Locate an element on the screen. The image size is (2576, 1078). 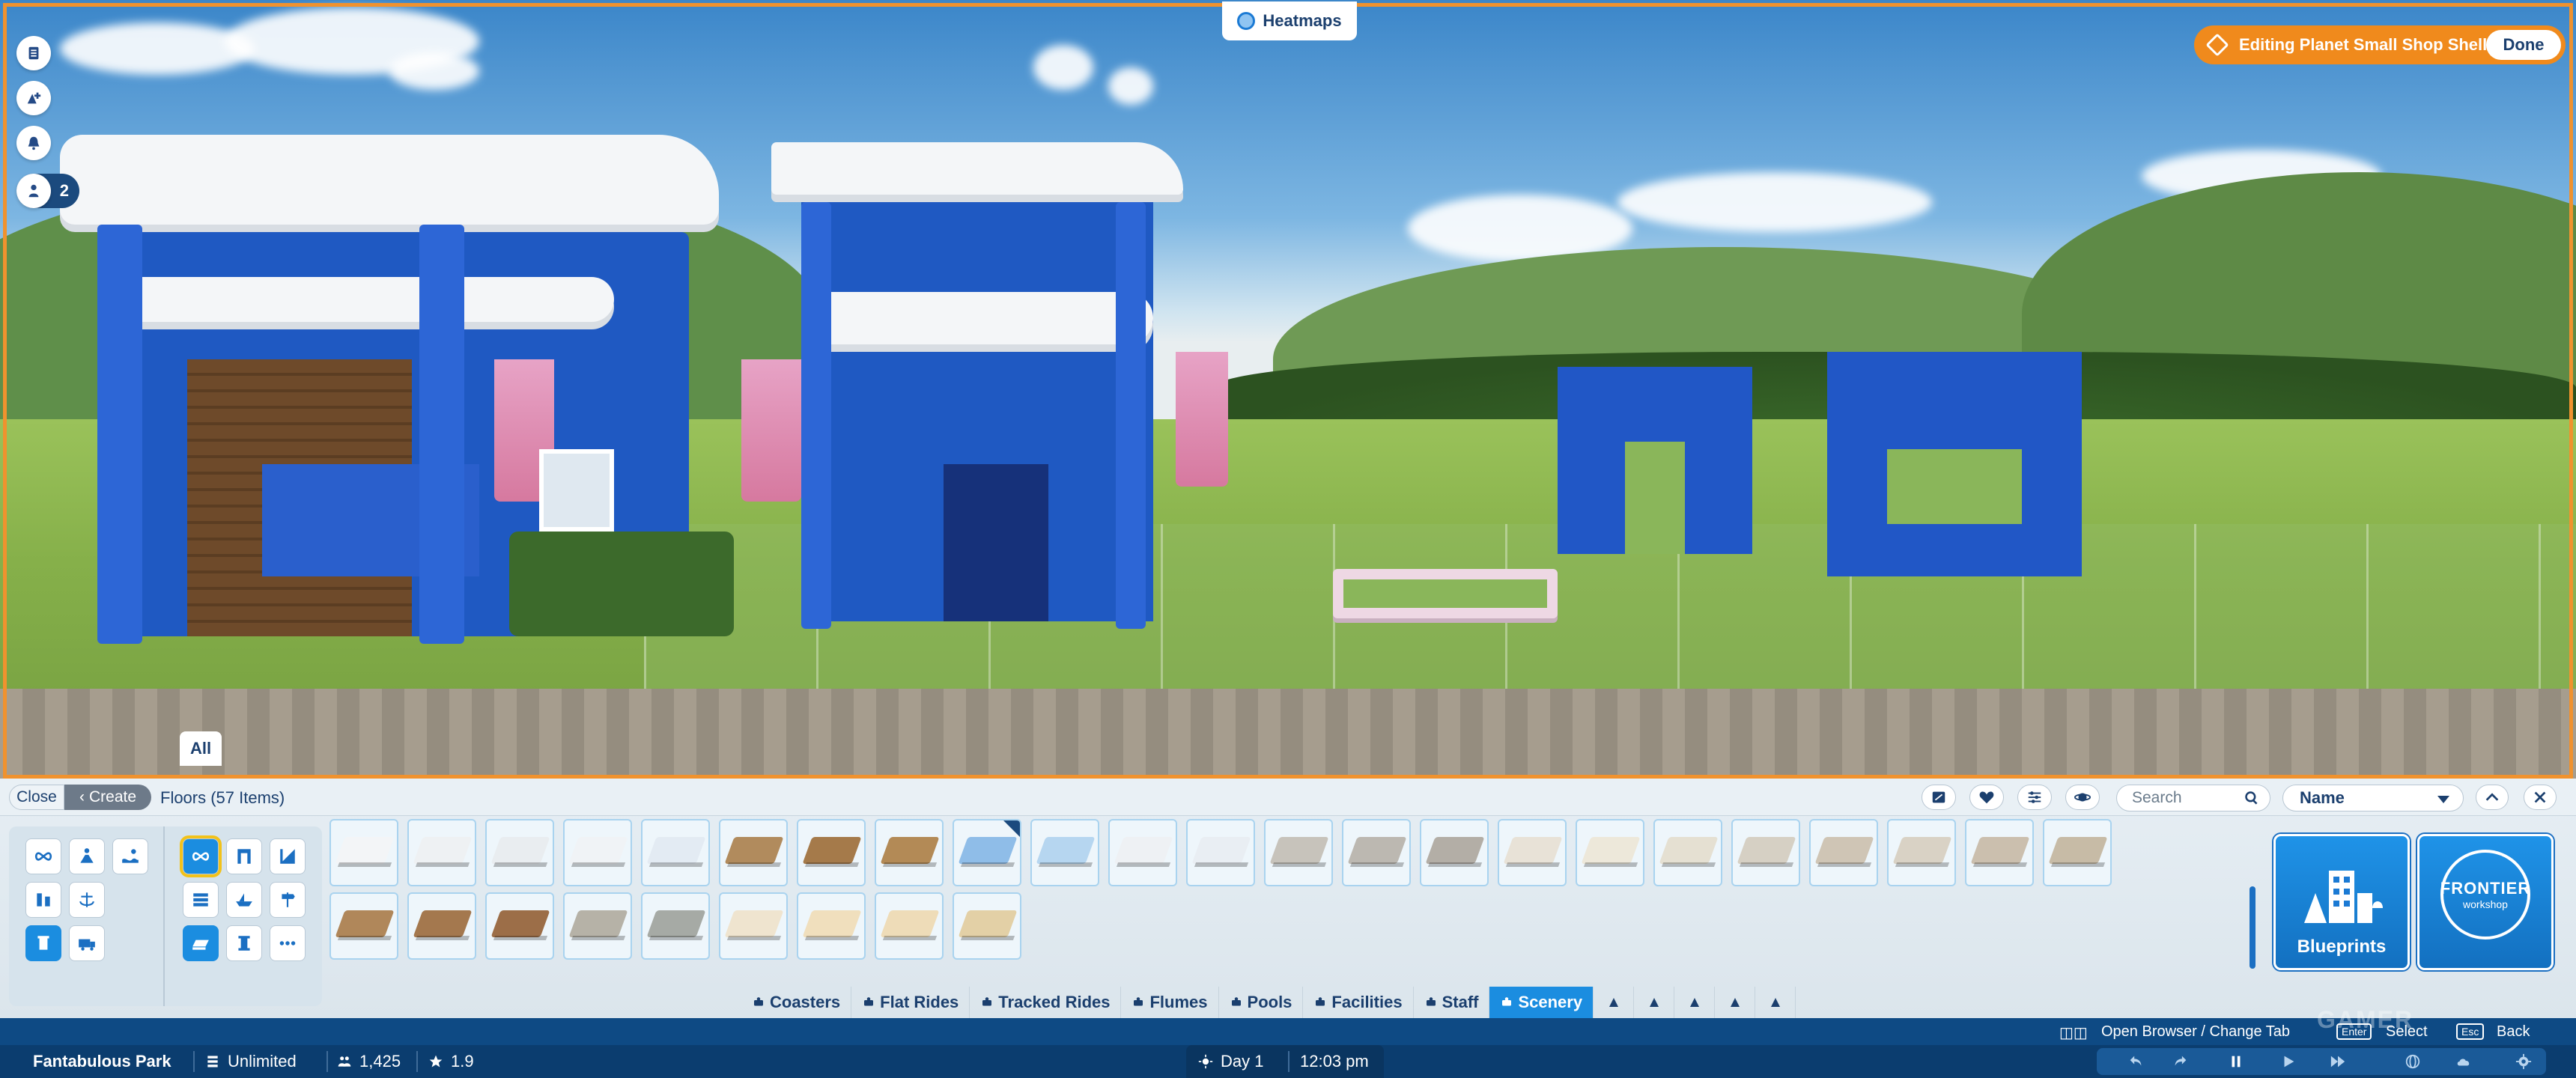
pause-button is located at coordinates (2236, 1061).